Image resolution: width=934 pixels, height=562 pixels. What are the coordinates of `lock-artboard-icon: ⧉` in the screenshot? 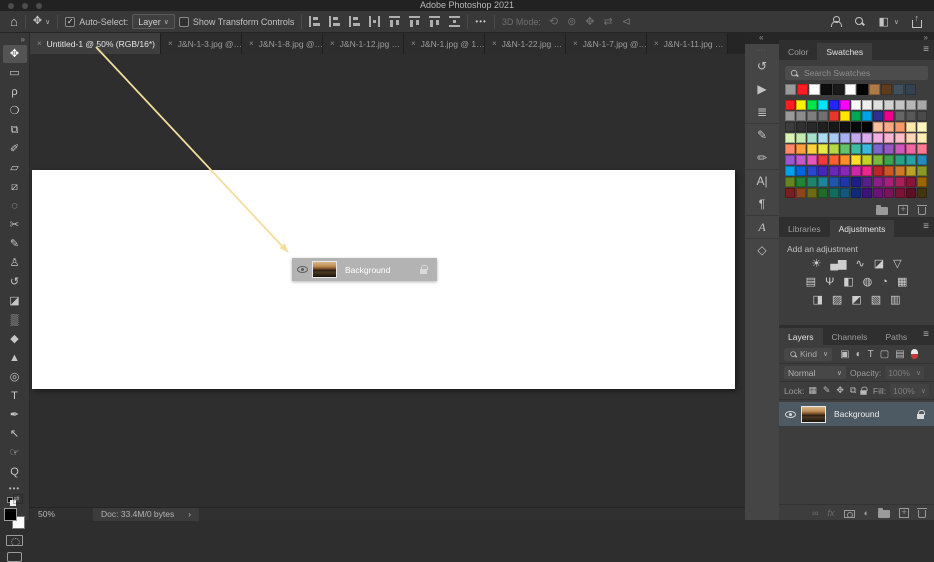 It's located at (853, 390).